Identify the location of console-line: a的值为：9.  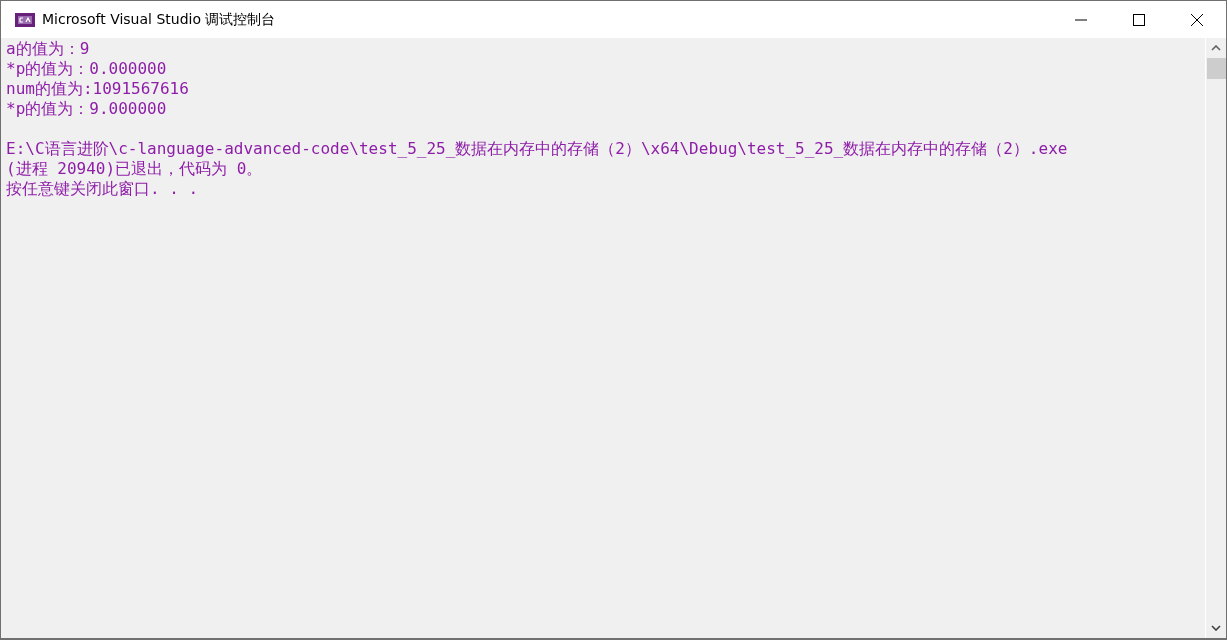
(48, 49).